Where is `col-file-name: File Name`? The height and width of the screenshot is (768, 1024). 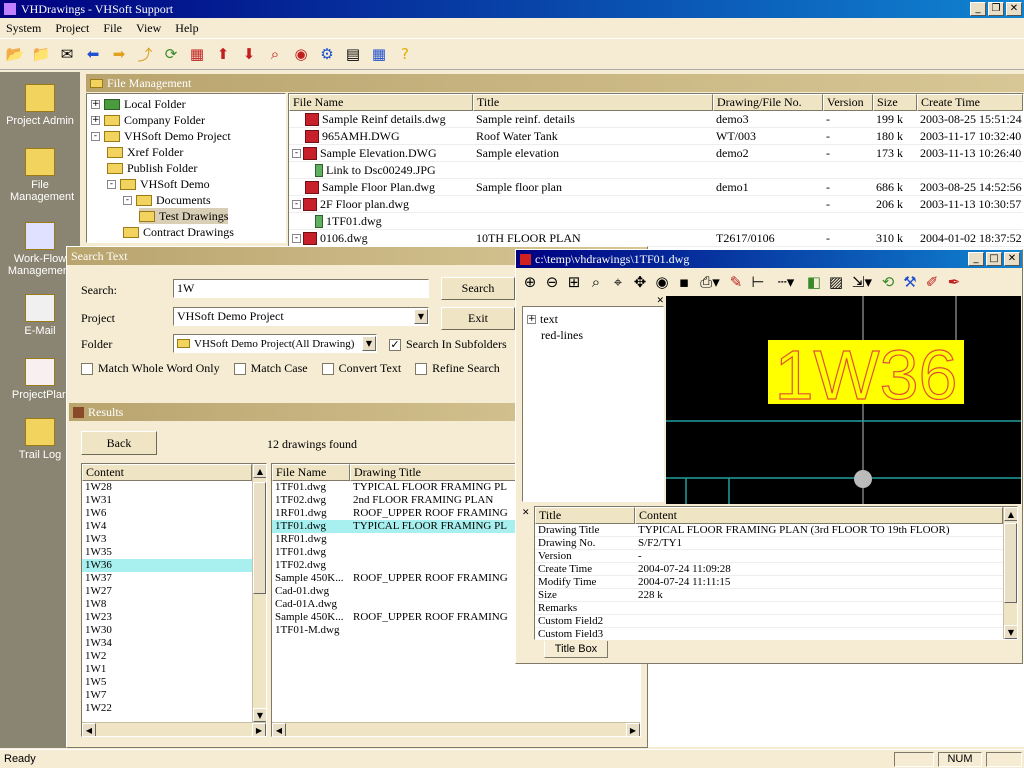
col-file-name: File Name is located at coordinates (381, 102).